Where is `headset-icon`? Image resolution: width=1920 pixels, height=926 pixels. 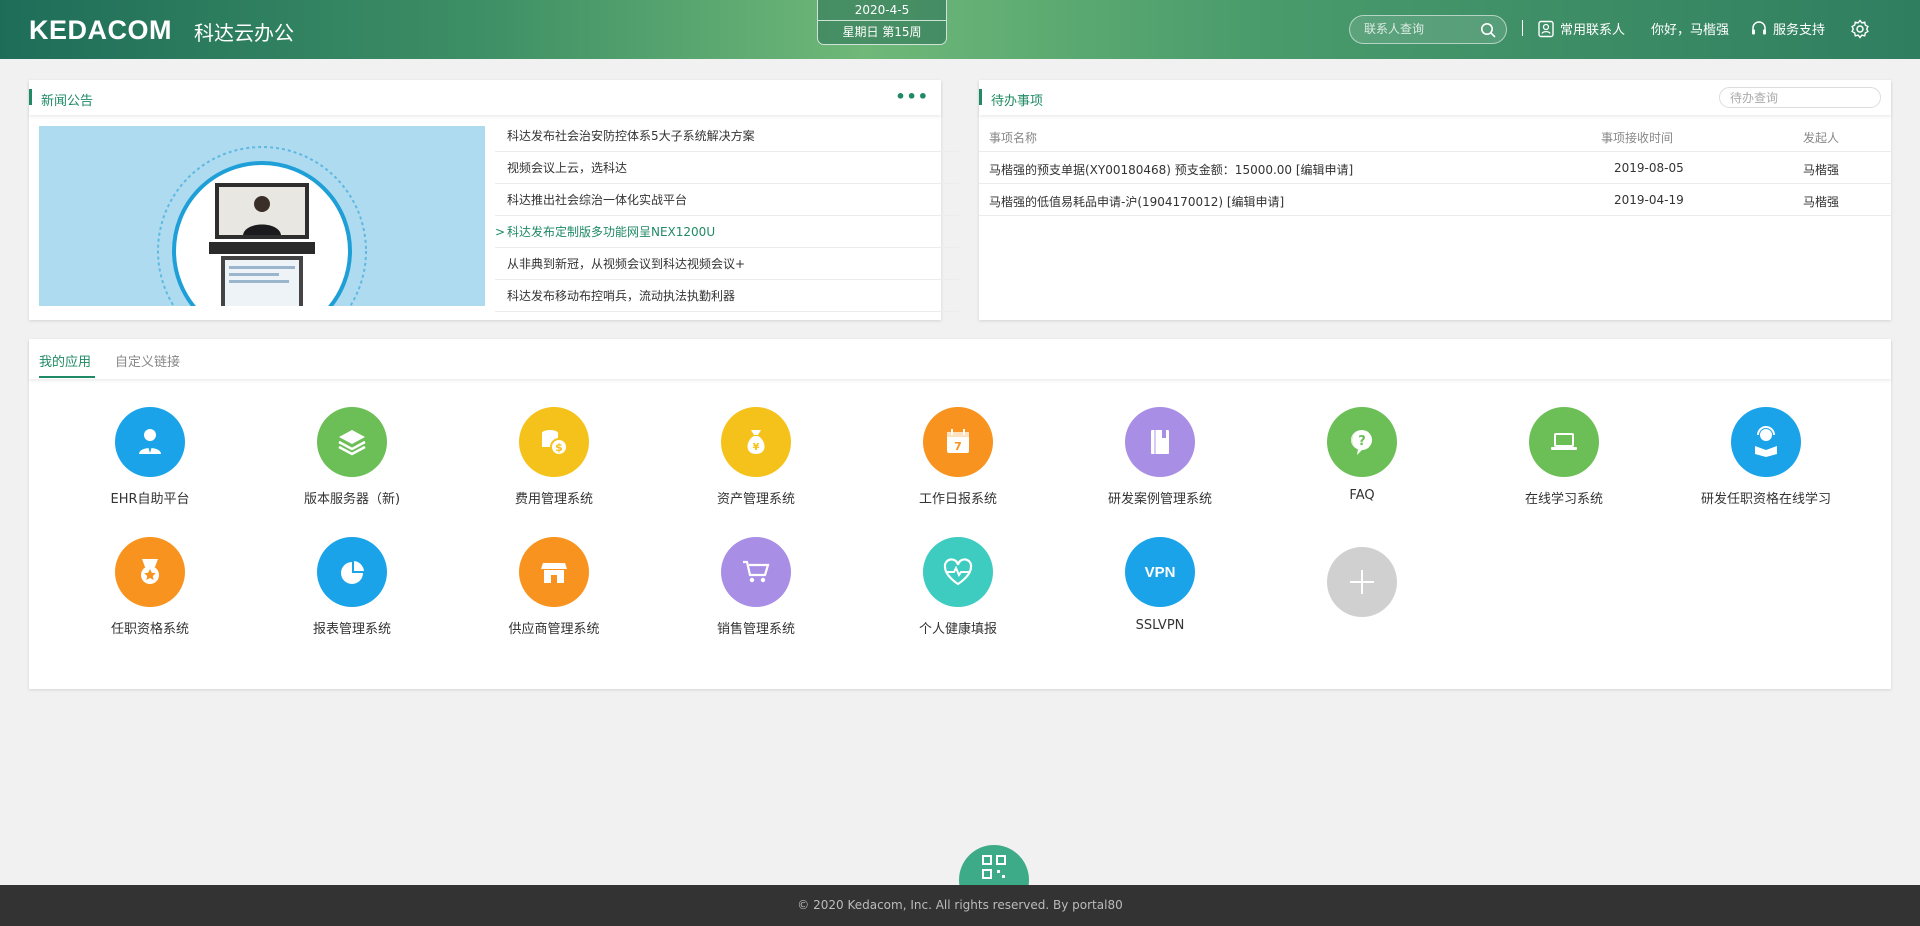
headset-icon is located at coordinates (1759, 27).